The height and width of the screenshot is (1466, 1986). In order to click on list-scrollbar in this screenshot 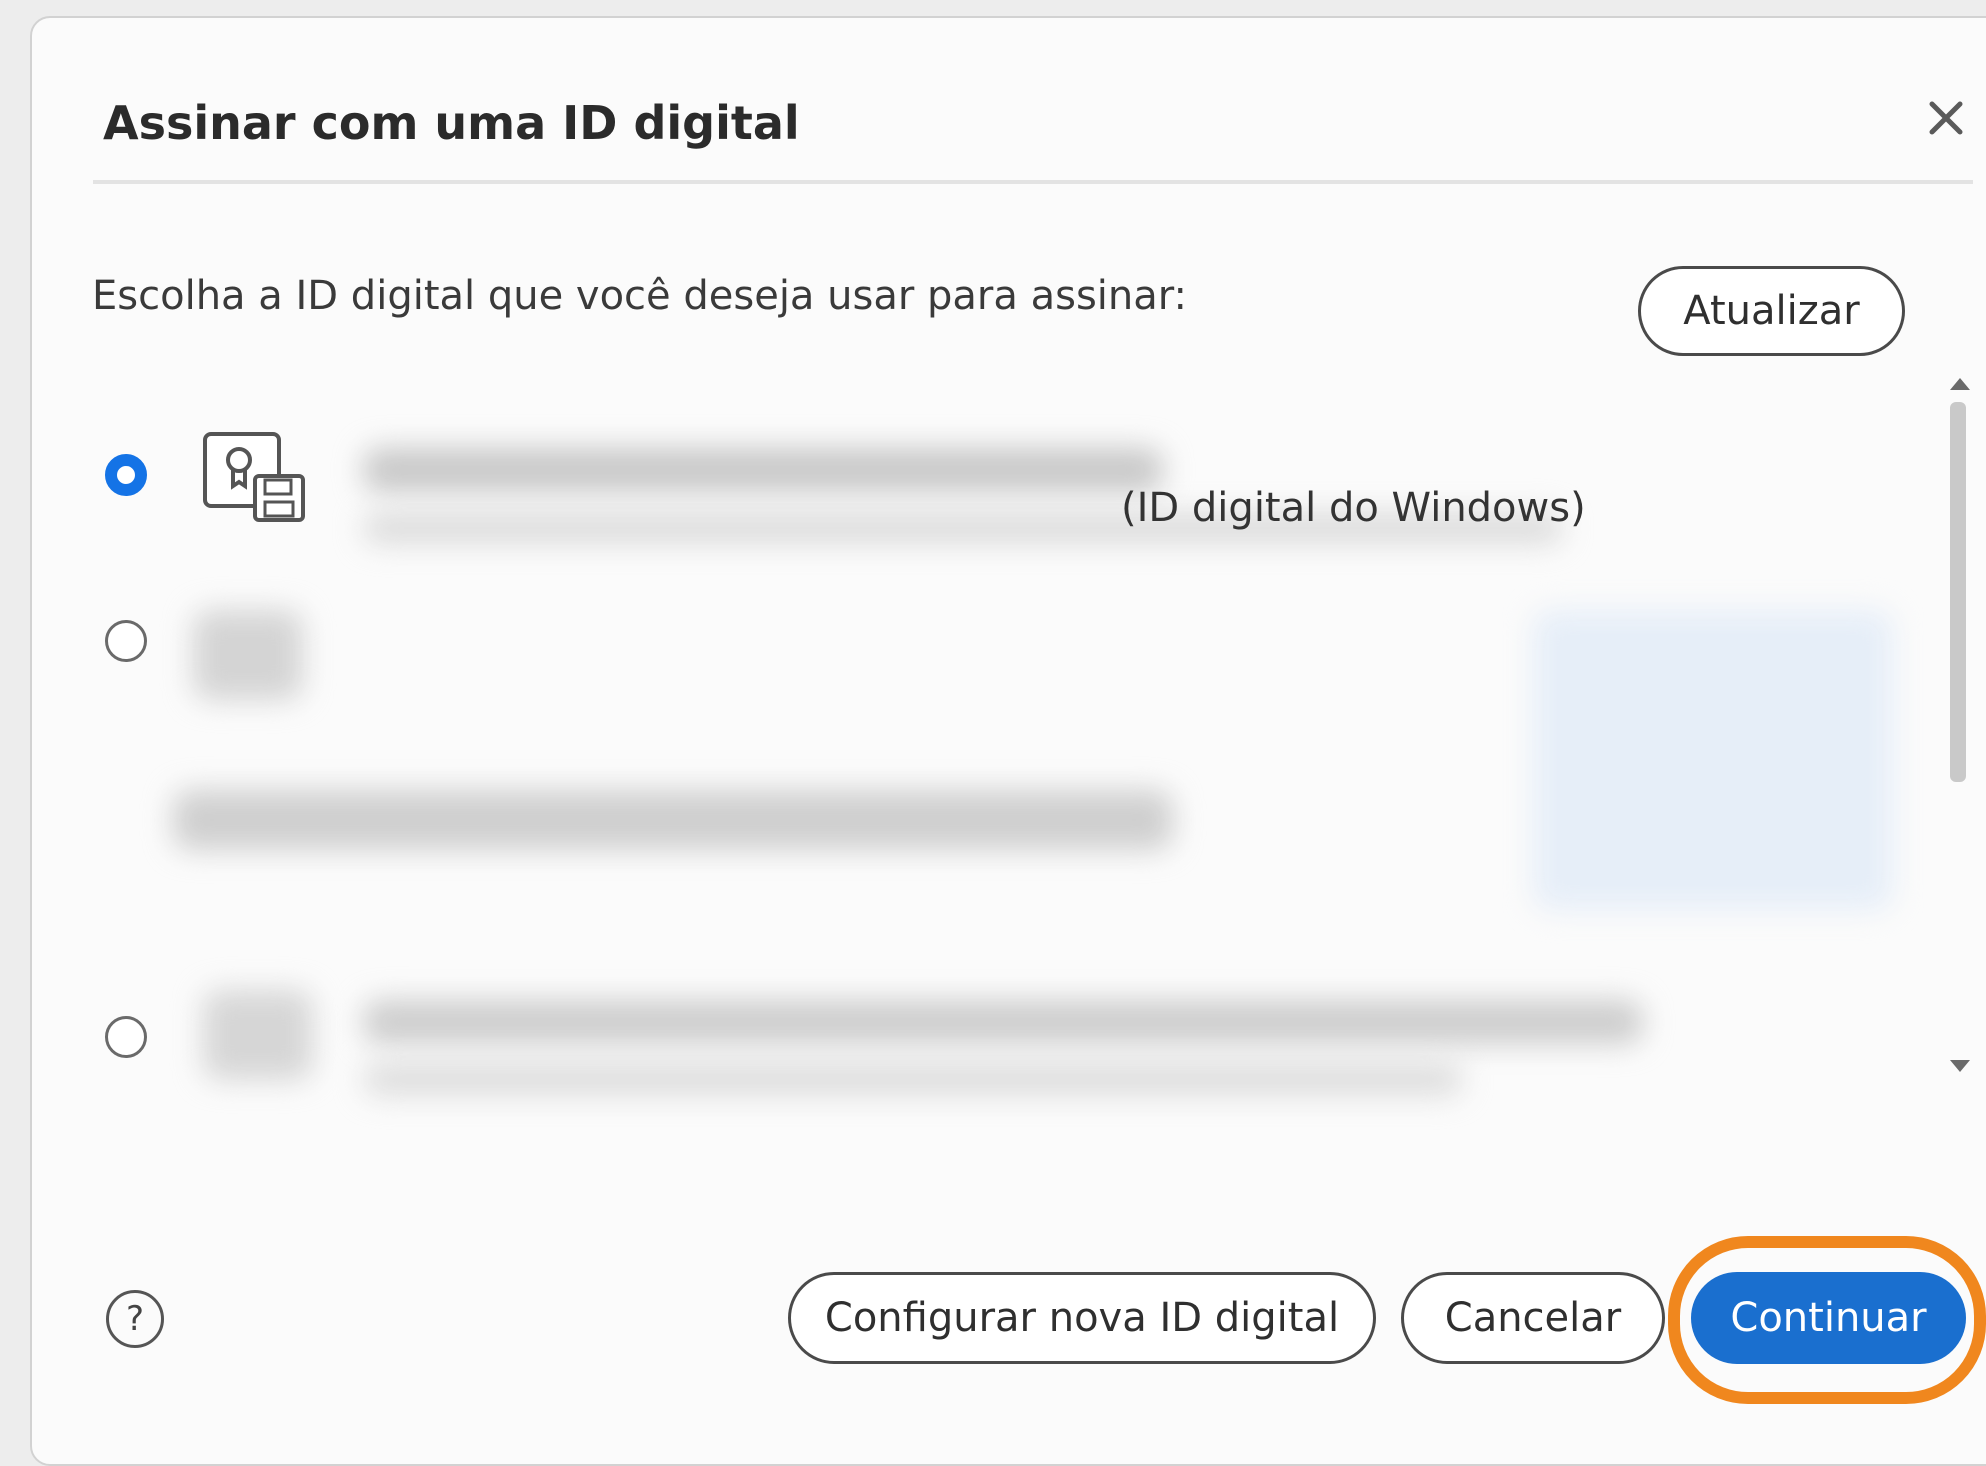, I will do `click(1958, 727)`.